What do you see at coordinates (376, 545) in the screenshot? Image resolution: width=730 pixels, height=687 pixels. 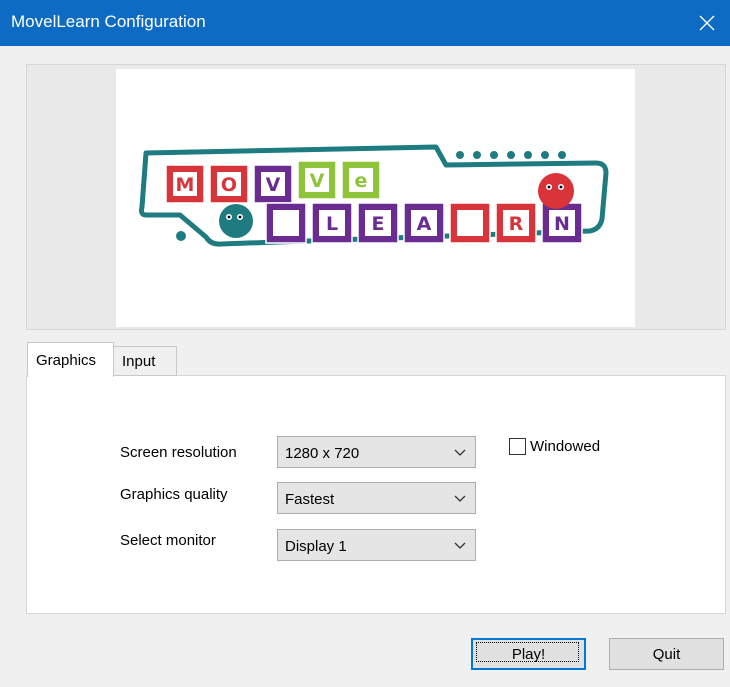 I see `select-monitor-select: Display 1` at bounding box center [376, 545].